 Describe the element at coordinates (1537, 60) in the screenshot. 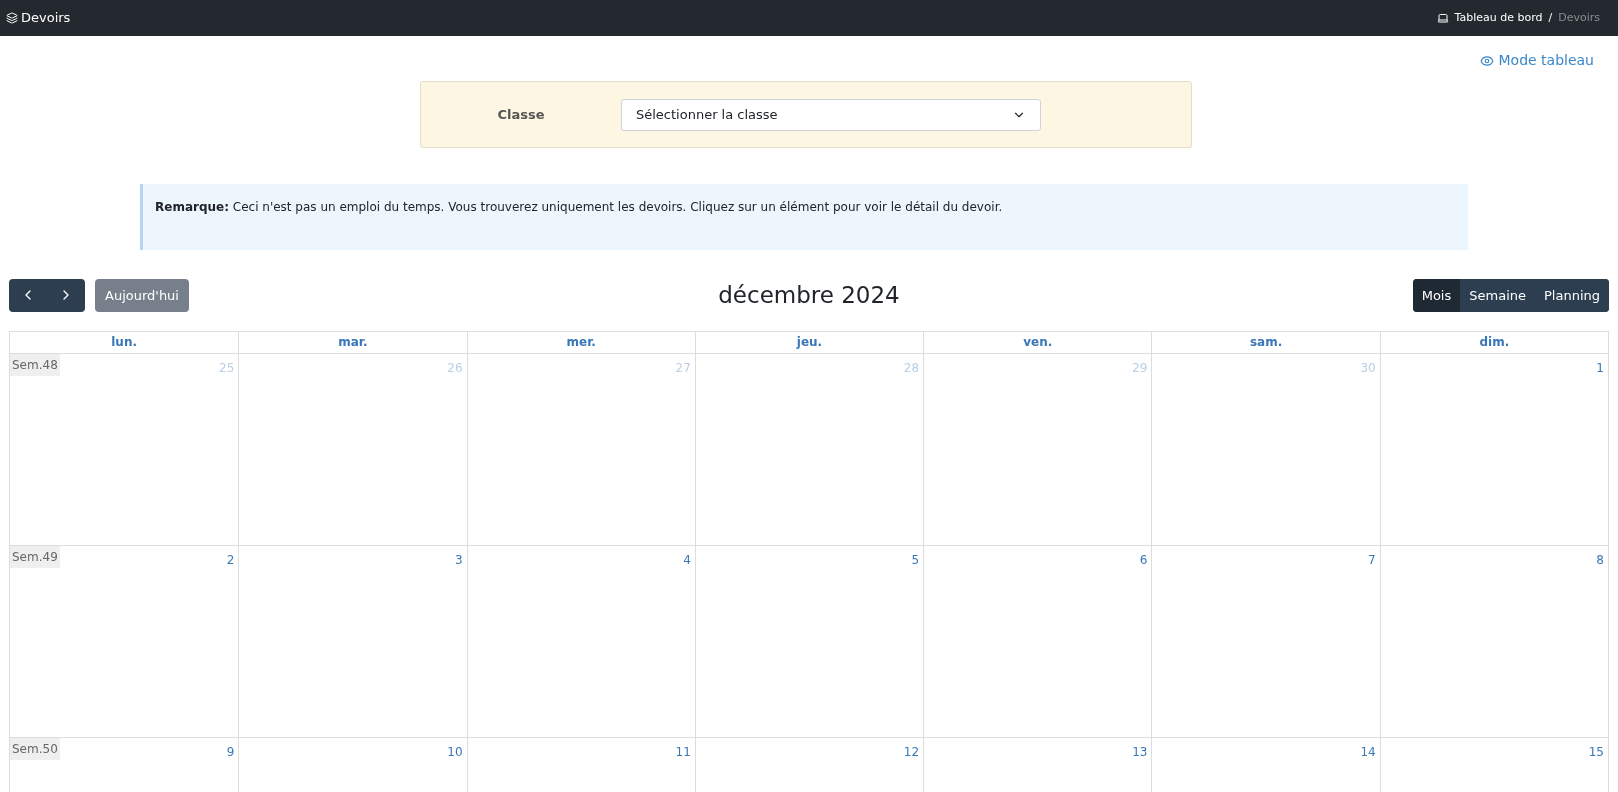

I see `mode-tableau-link: Mode tableau` at that location.